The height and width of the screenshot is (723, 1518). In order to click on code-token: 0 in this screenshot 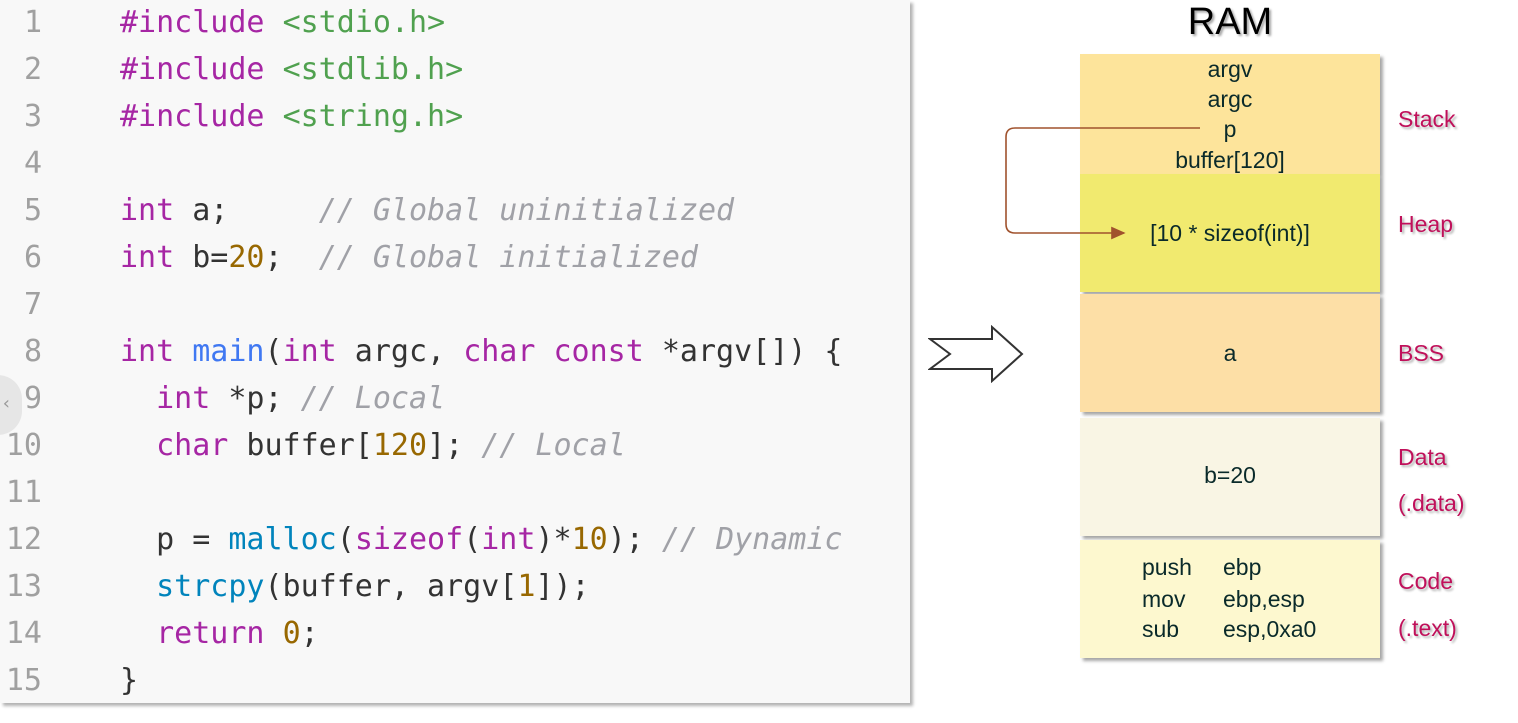, I will do `click(291, 633)`.